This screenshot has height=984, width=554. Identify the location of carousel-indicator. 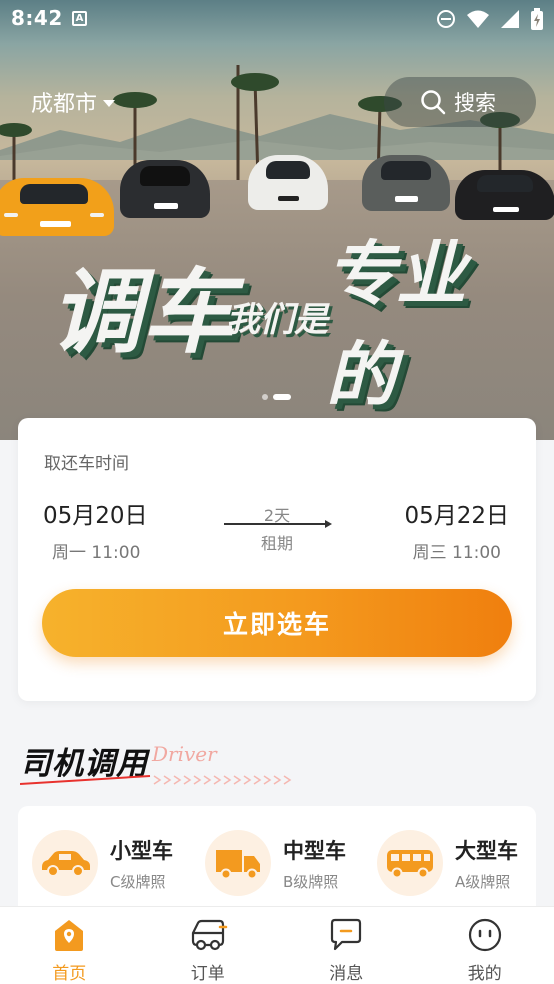
(276, 397).